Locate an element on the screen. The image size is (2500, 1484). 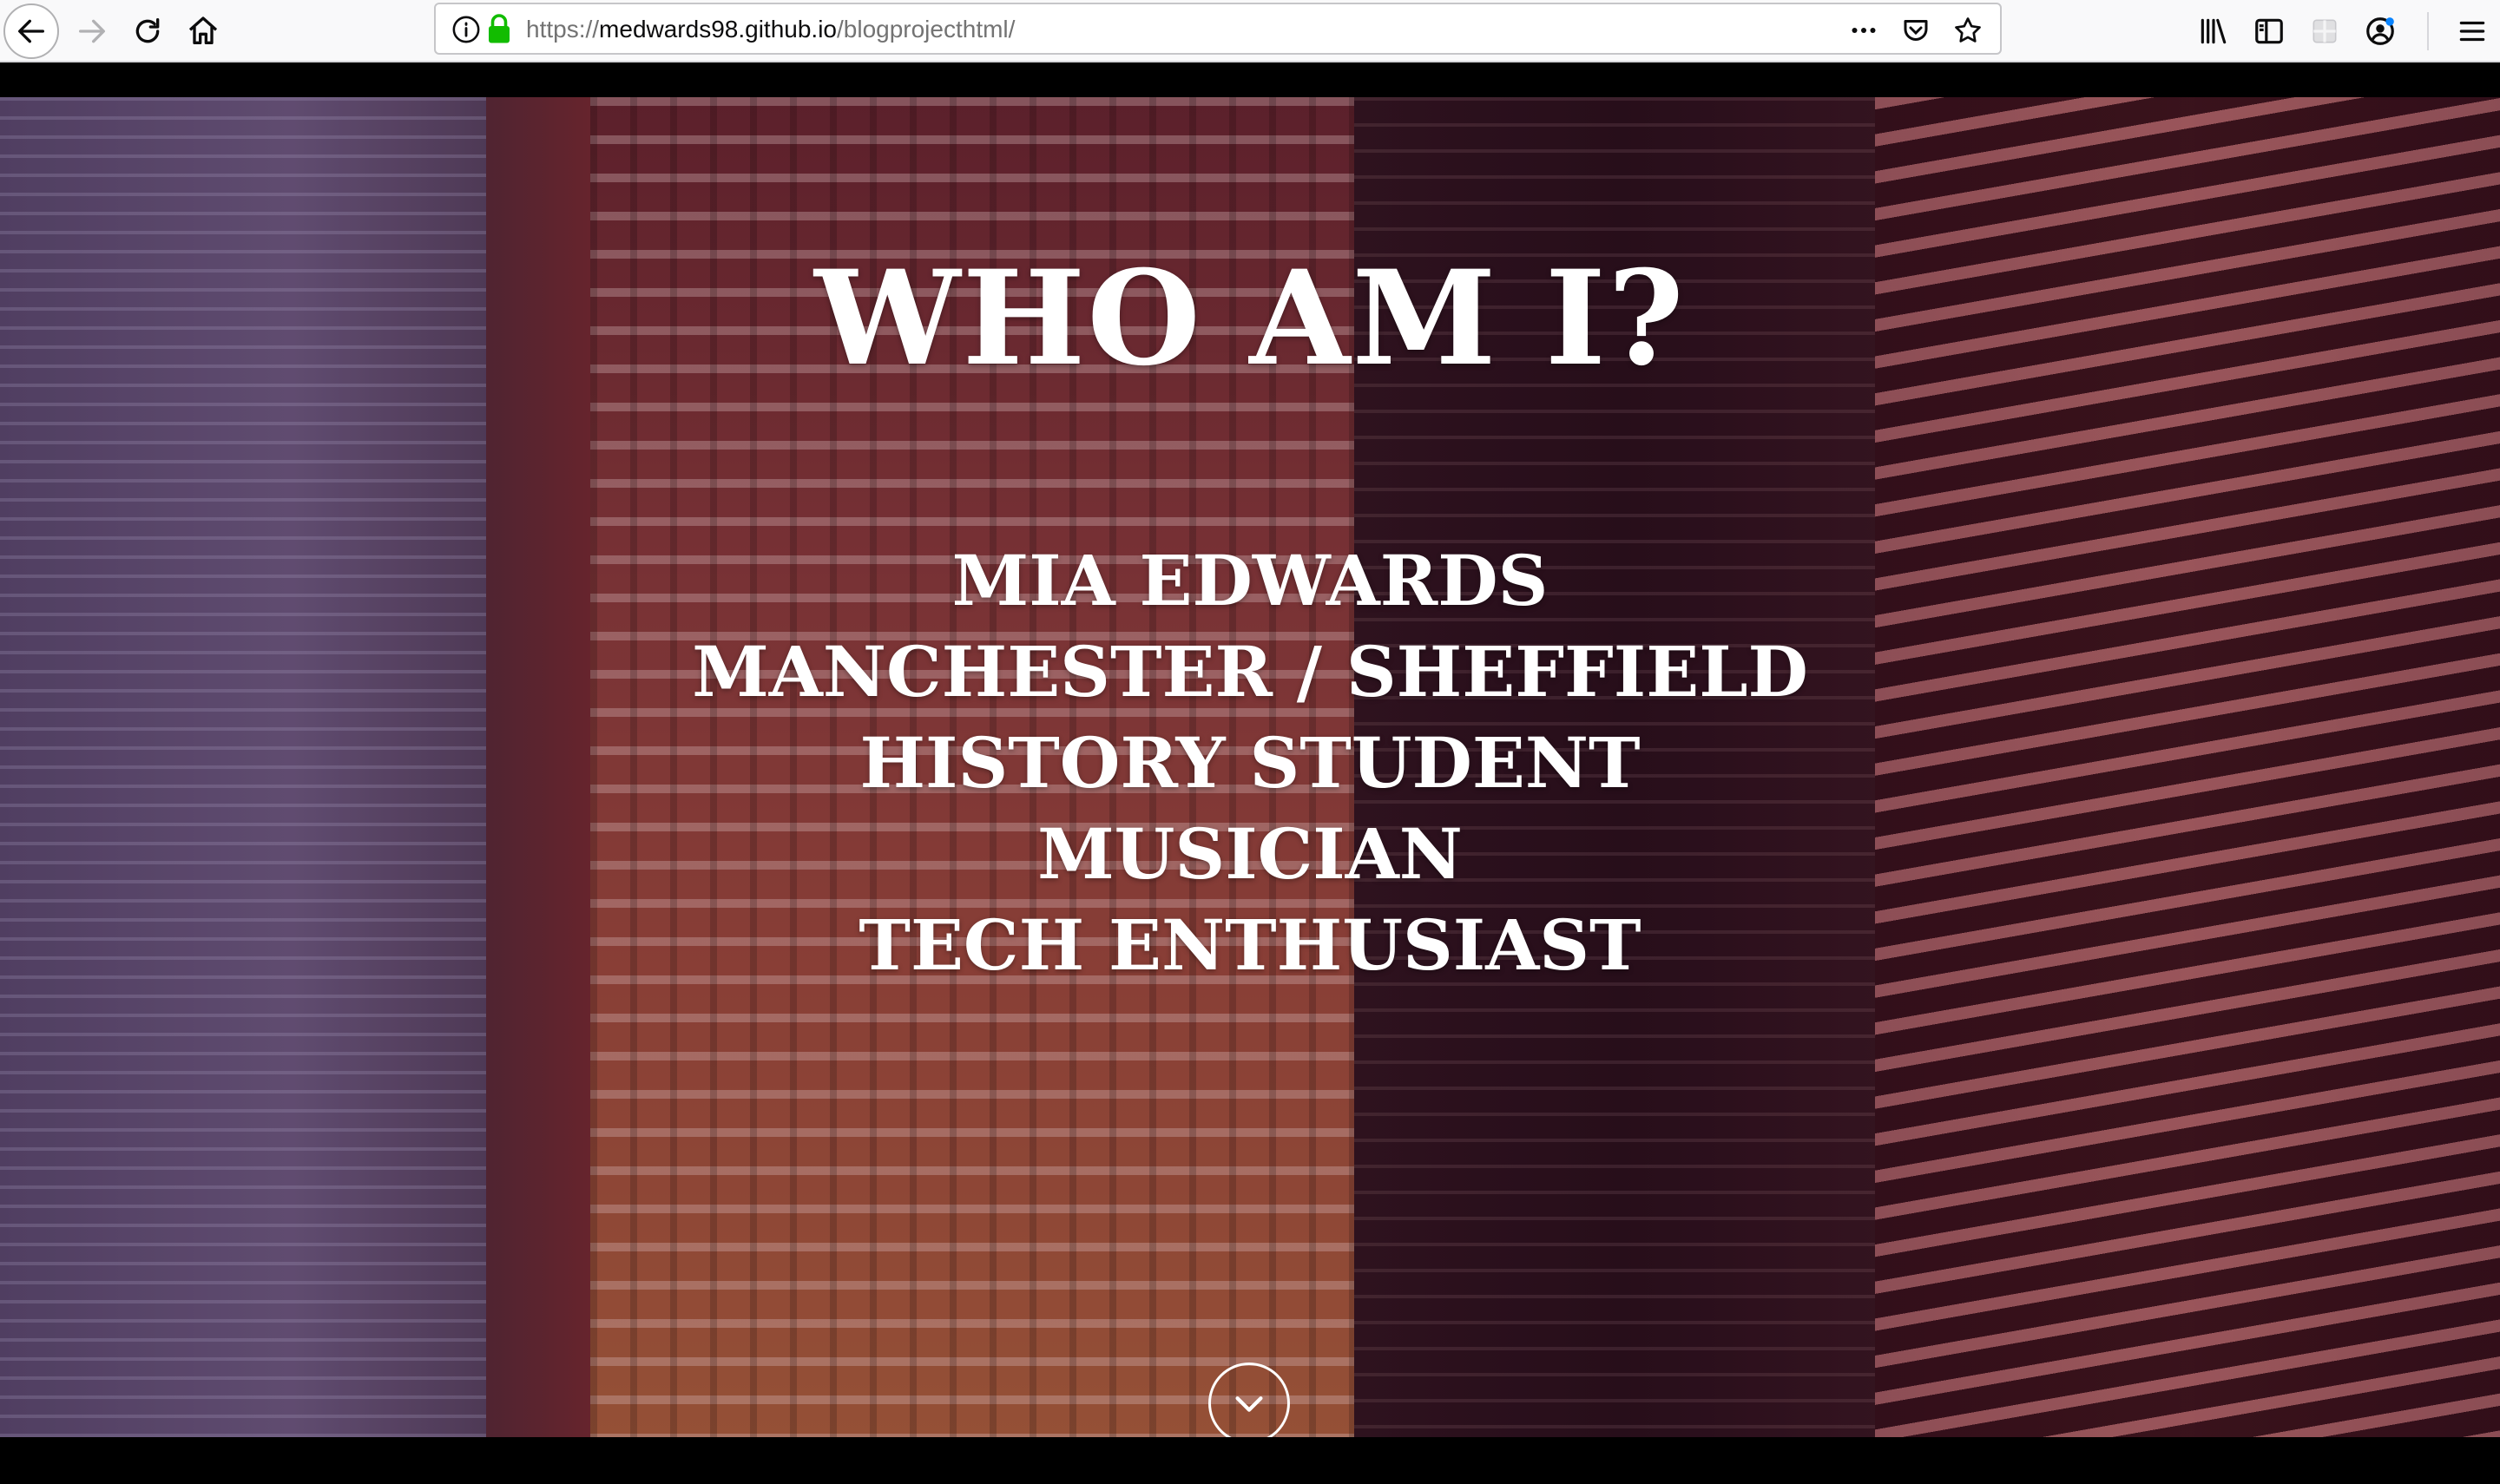
toolbar-right-icons is located at coordinates (2343, 31).